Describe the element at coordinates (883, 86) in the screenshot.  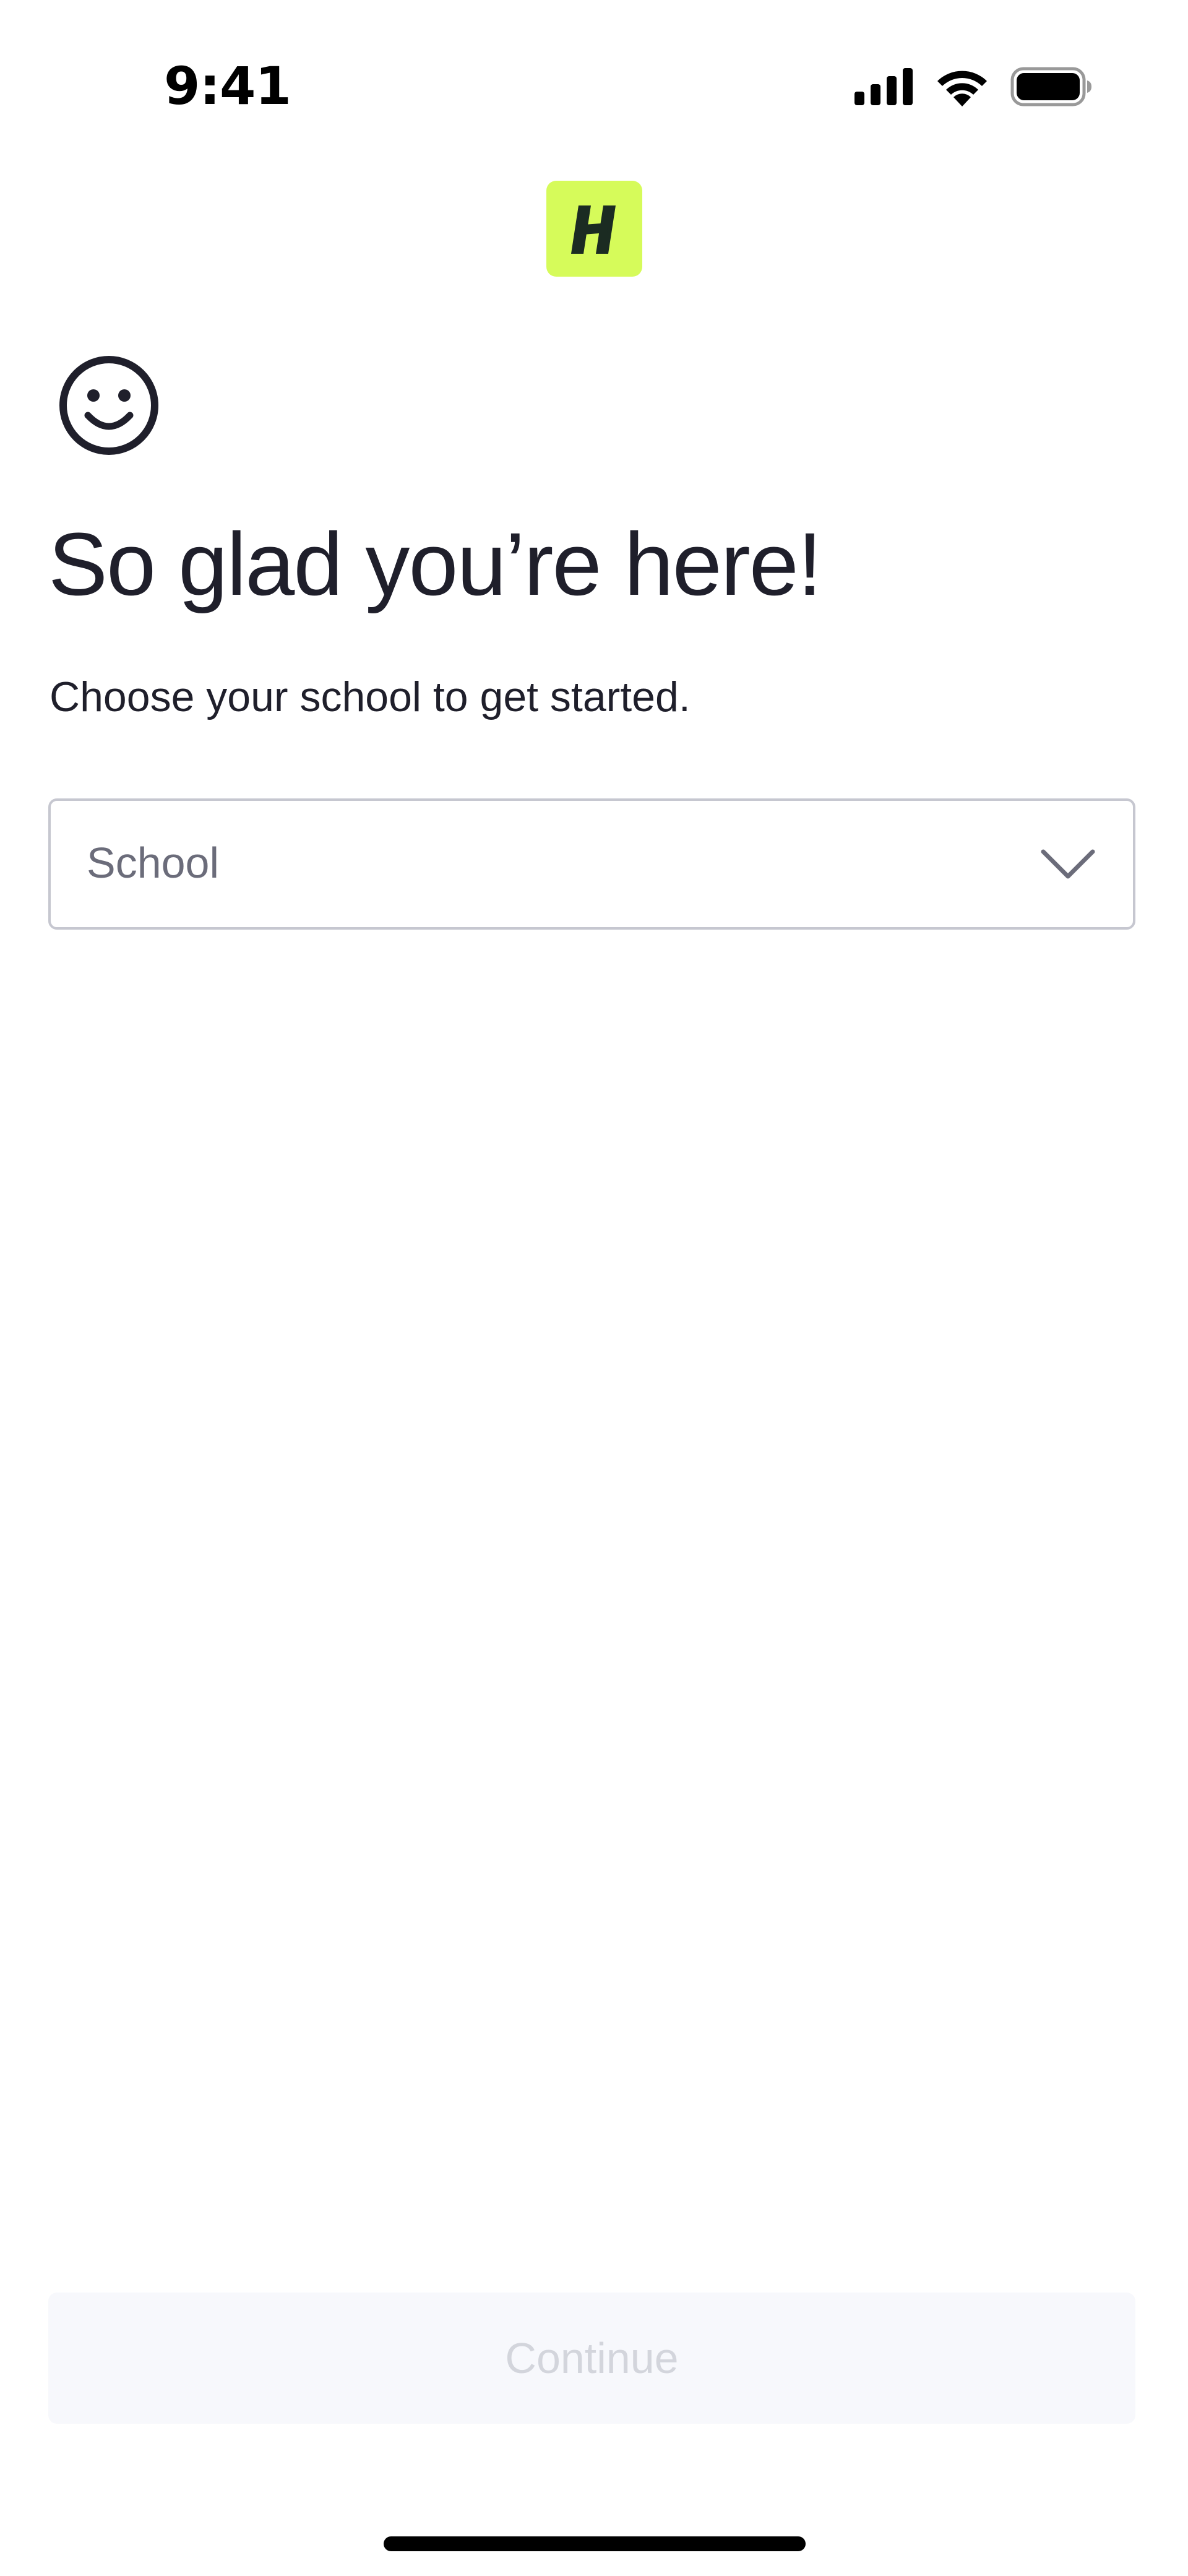
I see `cellular-signal-icon` at that location.